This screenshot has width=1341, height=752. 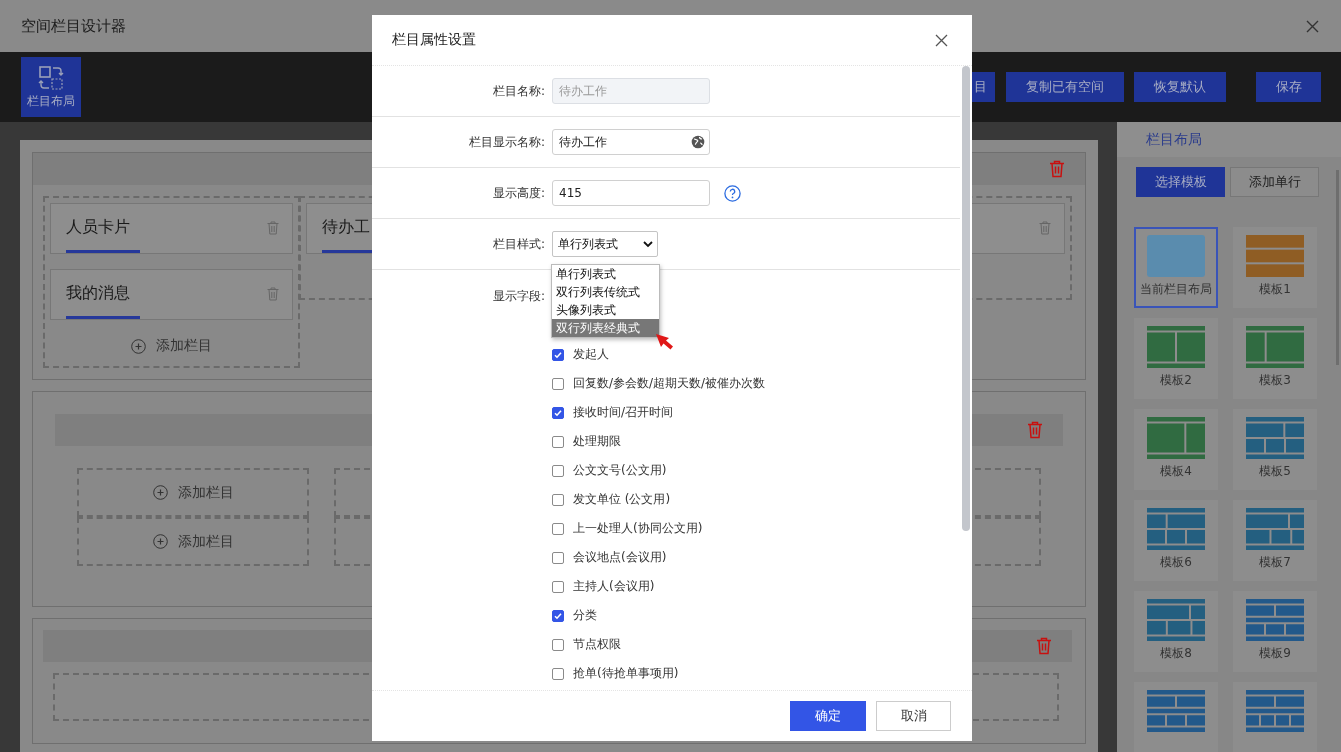 I want to click on checkbox-label: 公文文号(公文用), so click(x=620, y=470).